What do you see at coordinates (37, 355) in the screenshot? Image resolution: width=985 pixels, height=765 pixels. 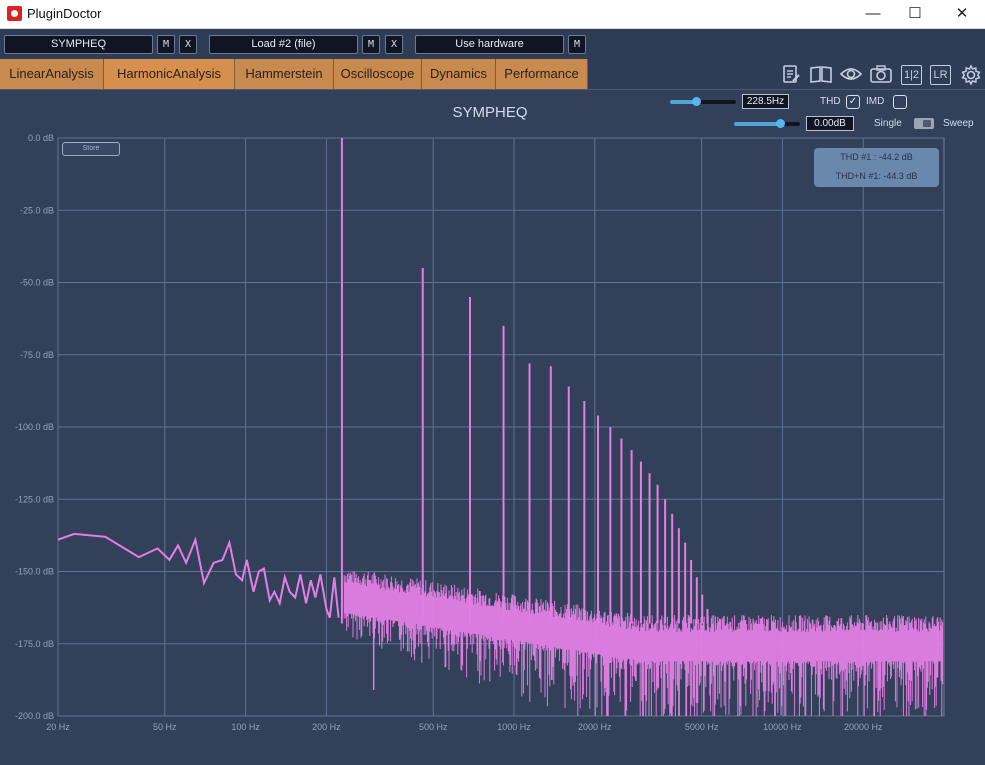 I see `y-tick-label: -75.0 dB` at bounding box center [37, 355].